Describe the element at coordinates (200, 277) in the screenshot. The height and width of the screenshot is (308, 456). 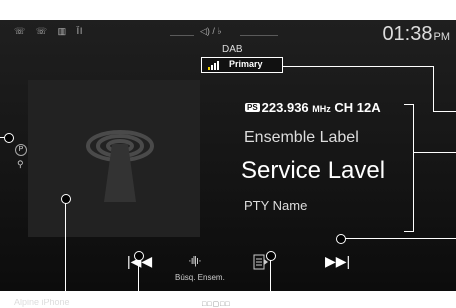
I see `ensemble-search-label: Búsq. Ensem.` at that location.